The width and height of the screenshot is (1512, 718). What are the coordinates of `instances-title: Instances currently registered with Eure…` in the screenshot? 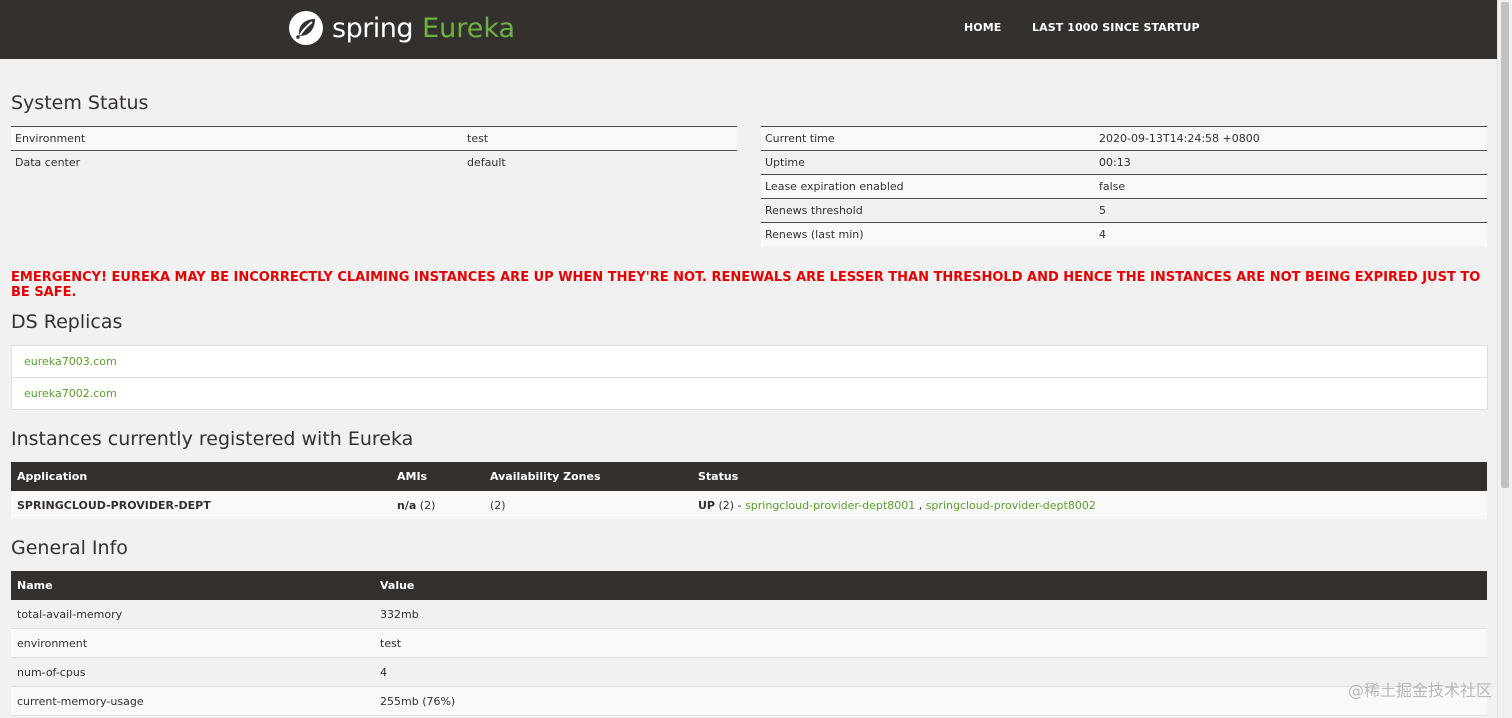 It's located at (212, 439).